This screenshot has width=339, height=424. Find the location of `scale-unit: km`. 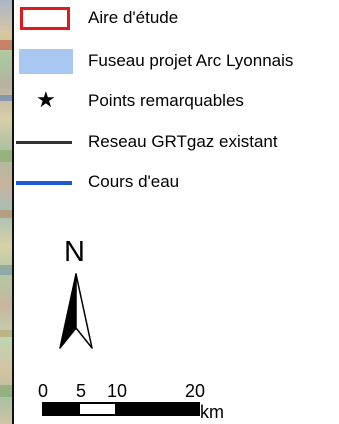

scale-unit: km is located at coordinates (212, 412).